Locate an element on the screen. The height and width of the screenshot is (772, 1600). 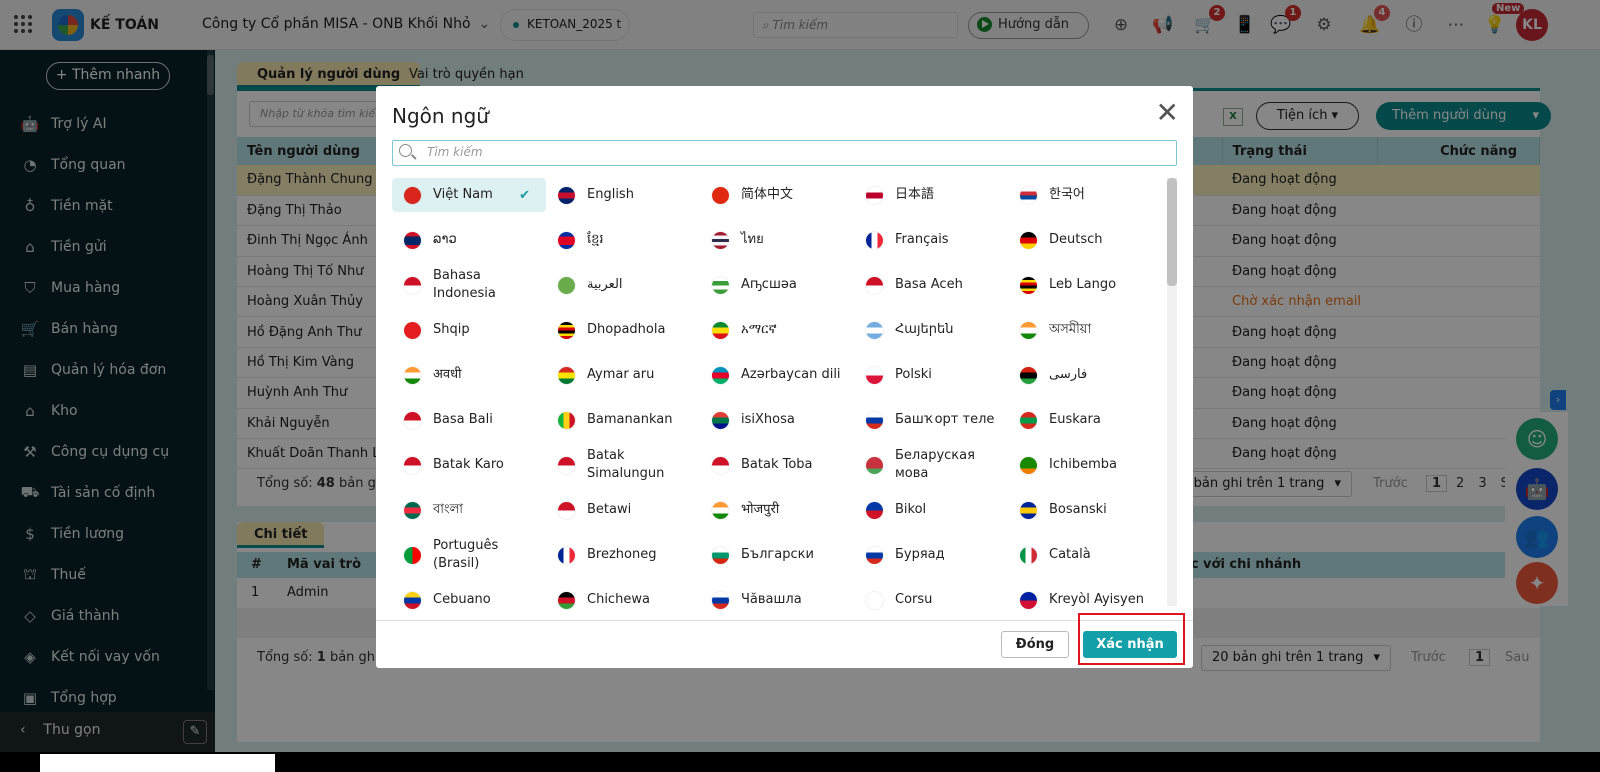
language-option: Basa Bali is located at coordinates (469, 420).